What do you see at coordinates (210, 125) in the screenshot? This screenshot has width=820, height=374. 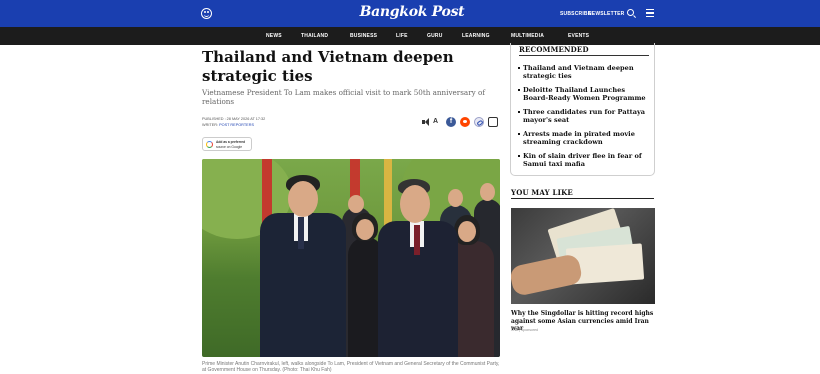 I see `writer-label: WRITER:` at bounding box center [210, 125].